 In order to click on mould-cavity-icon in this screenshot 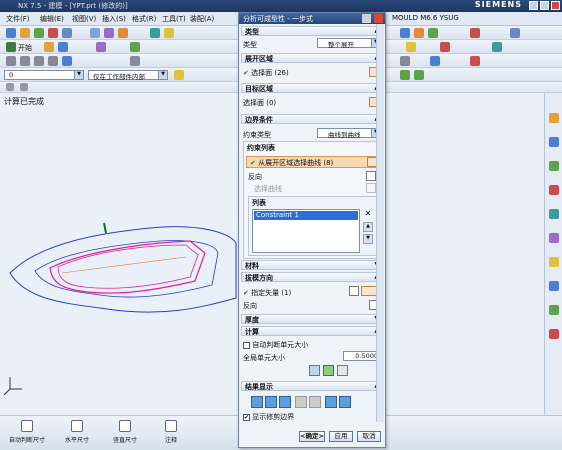, I will do `click(475, 33)`.